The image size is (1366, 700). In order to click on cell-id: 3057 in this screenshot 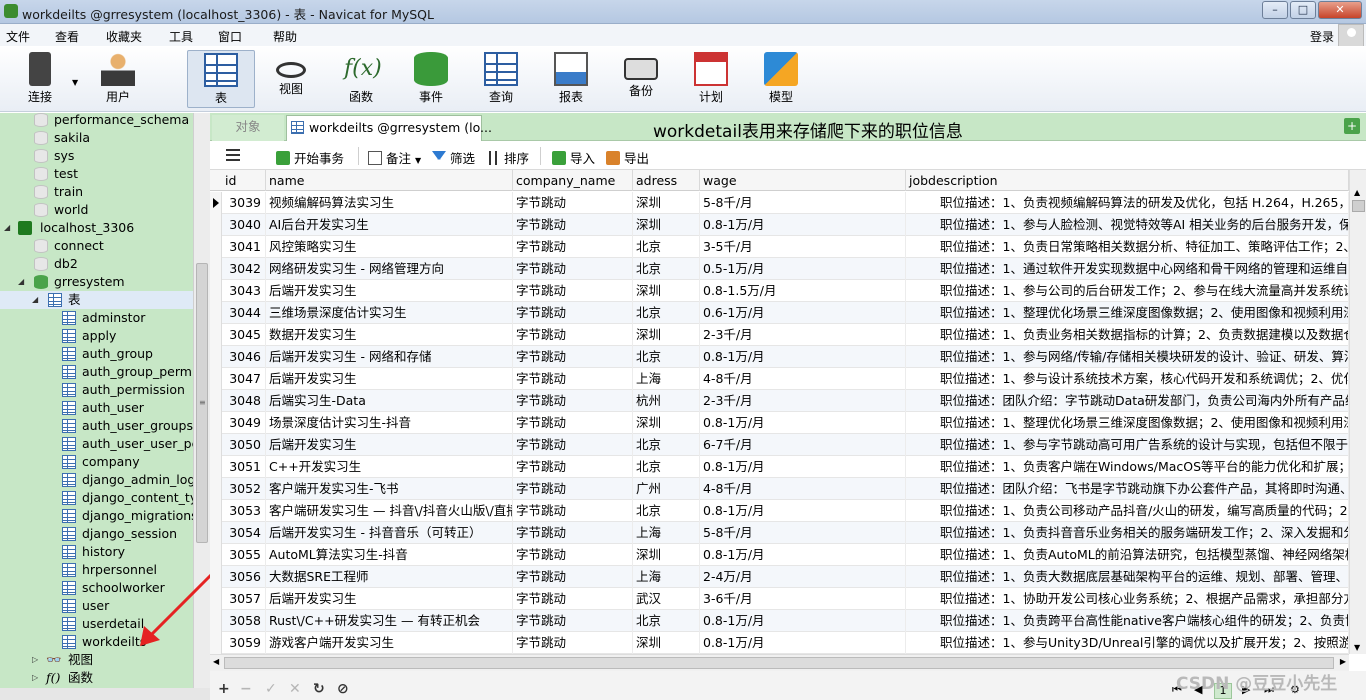, I will do `click(244, 599)`.